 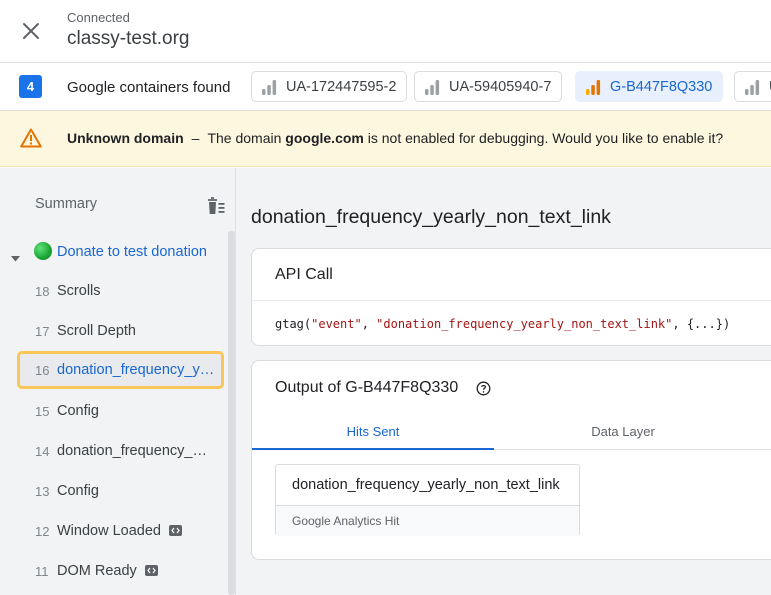 I want to click on hit-footer: Google Analytics Hit, so click(x=427, y=520).